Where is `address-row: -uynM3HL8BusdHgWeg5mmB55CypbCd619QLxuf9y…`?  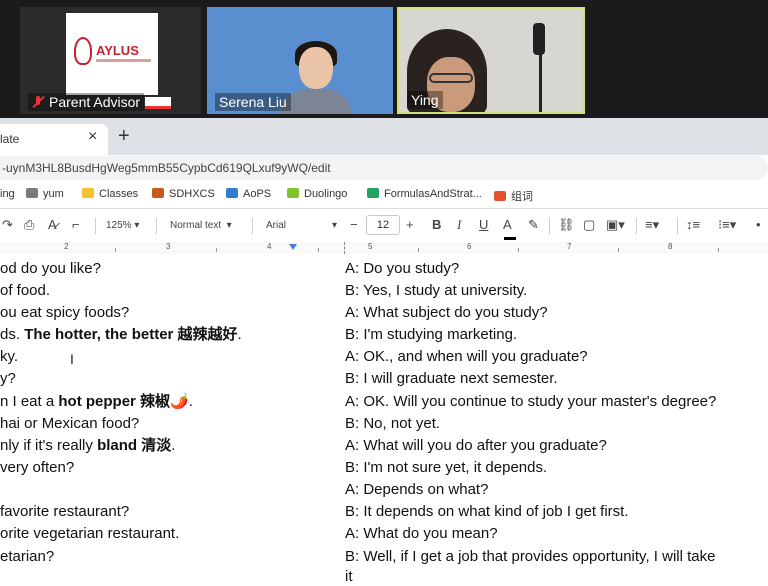 address-row: -uynM3HL8BusdHgWeg5mmB55CypbCd619QLxuf9y… is located at coordinates (384, 168).